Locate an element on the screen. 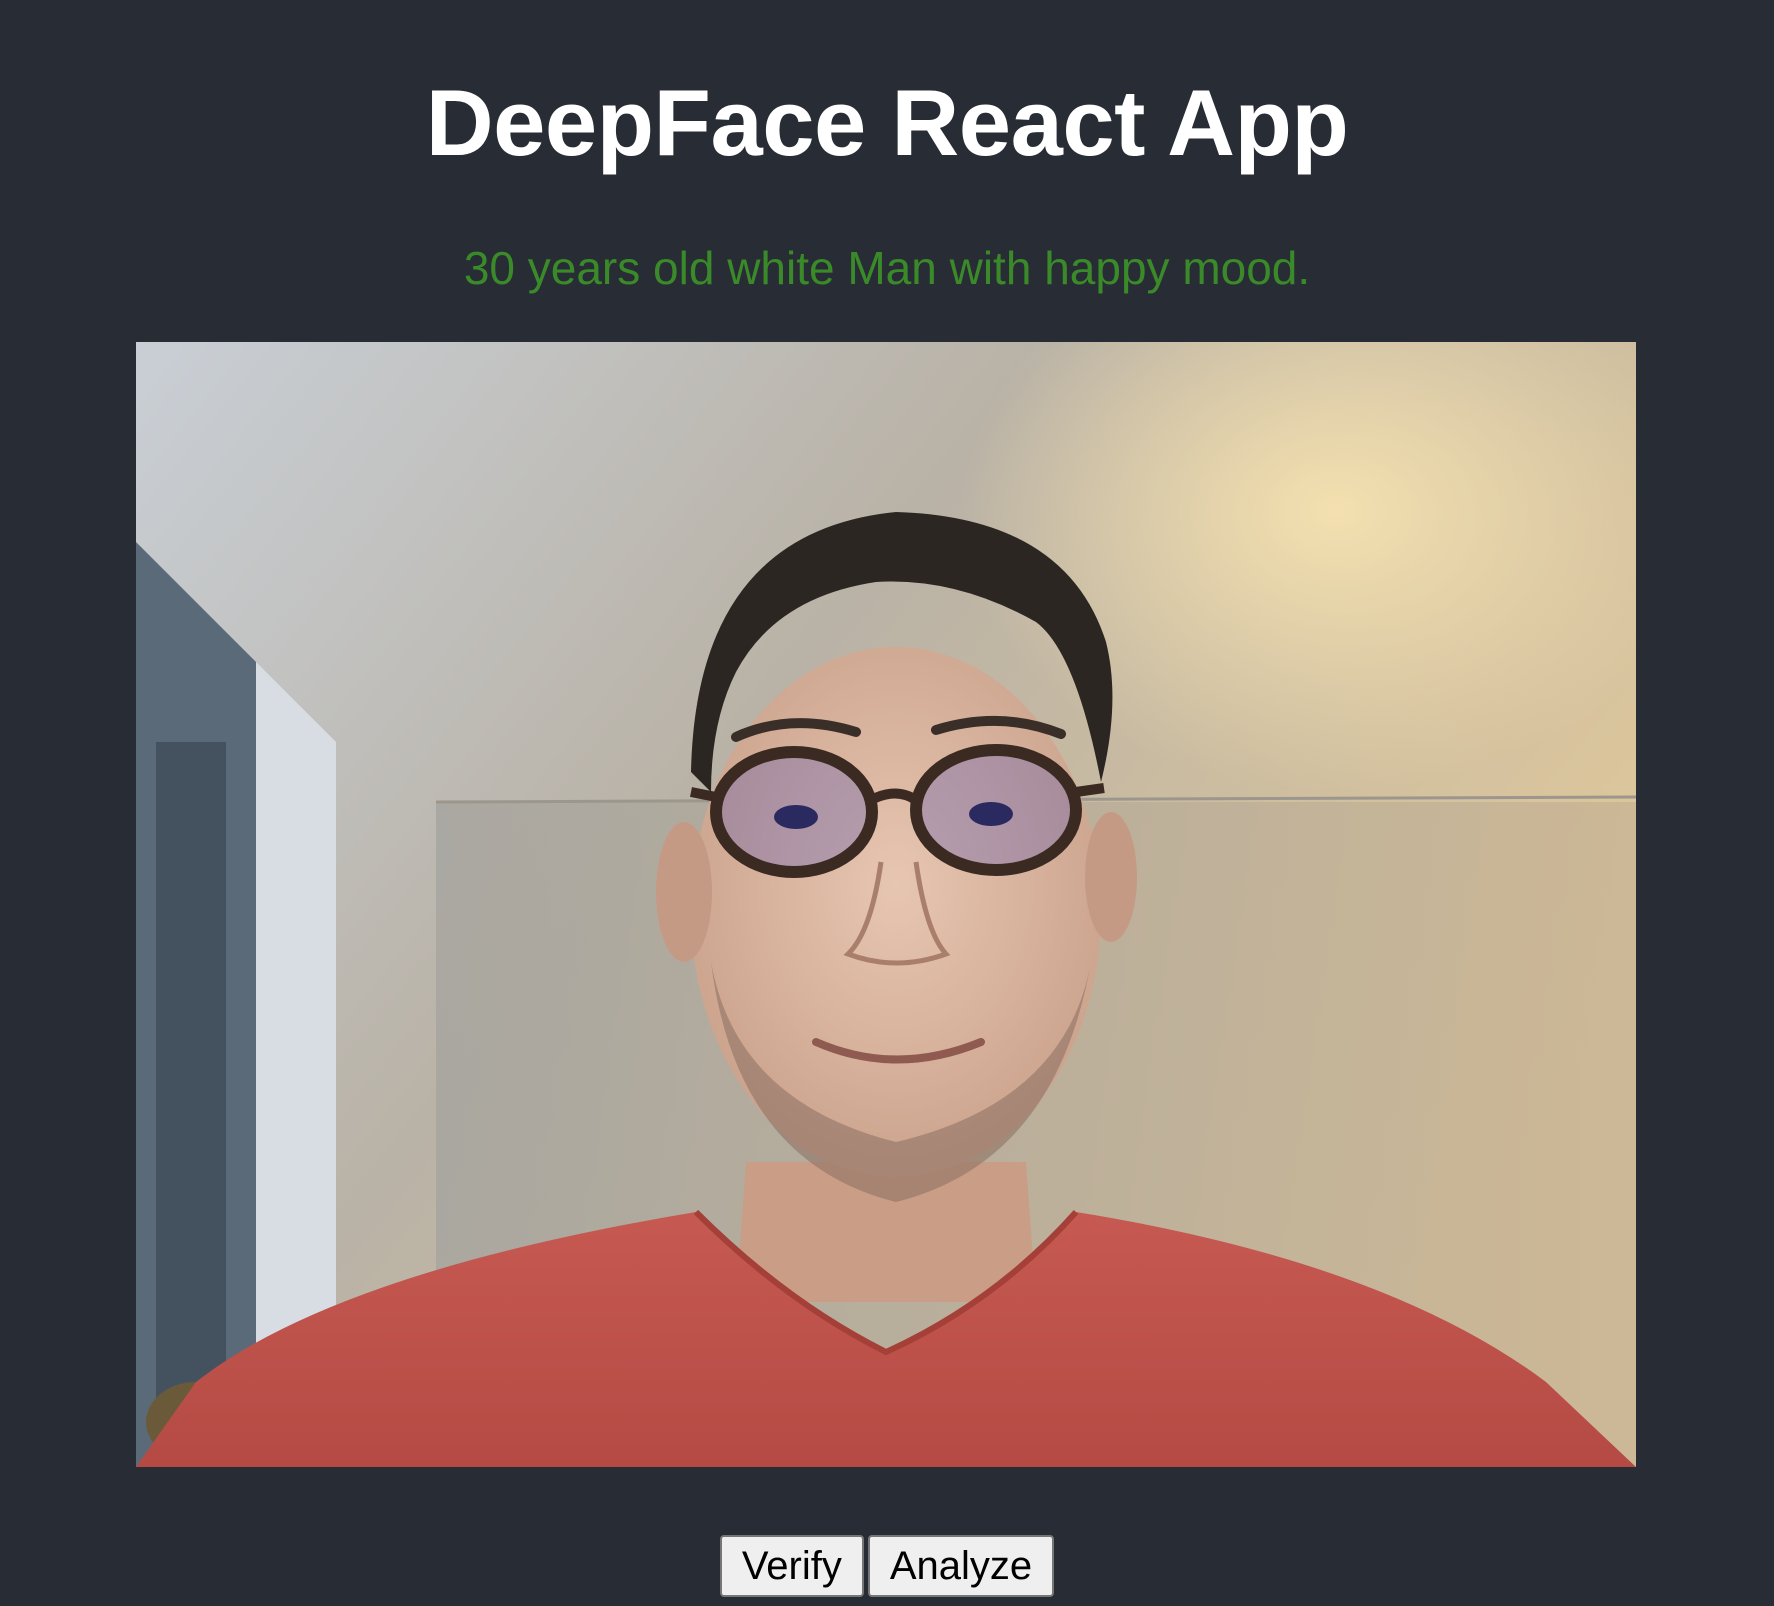  page-title: DeepFace React App is located at coordinates (887, 122).